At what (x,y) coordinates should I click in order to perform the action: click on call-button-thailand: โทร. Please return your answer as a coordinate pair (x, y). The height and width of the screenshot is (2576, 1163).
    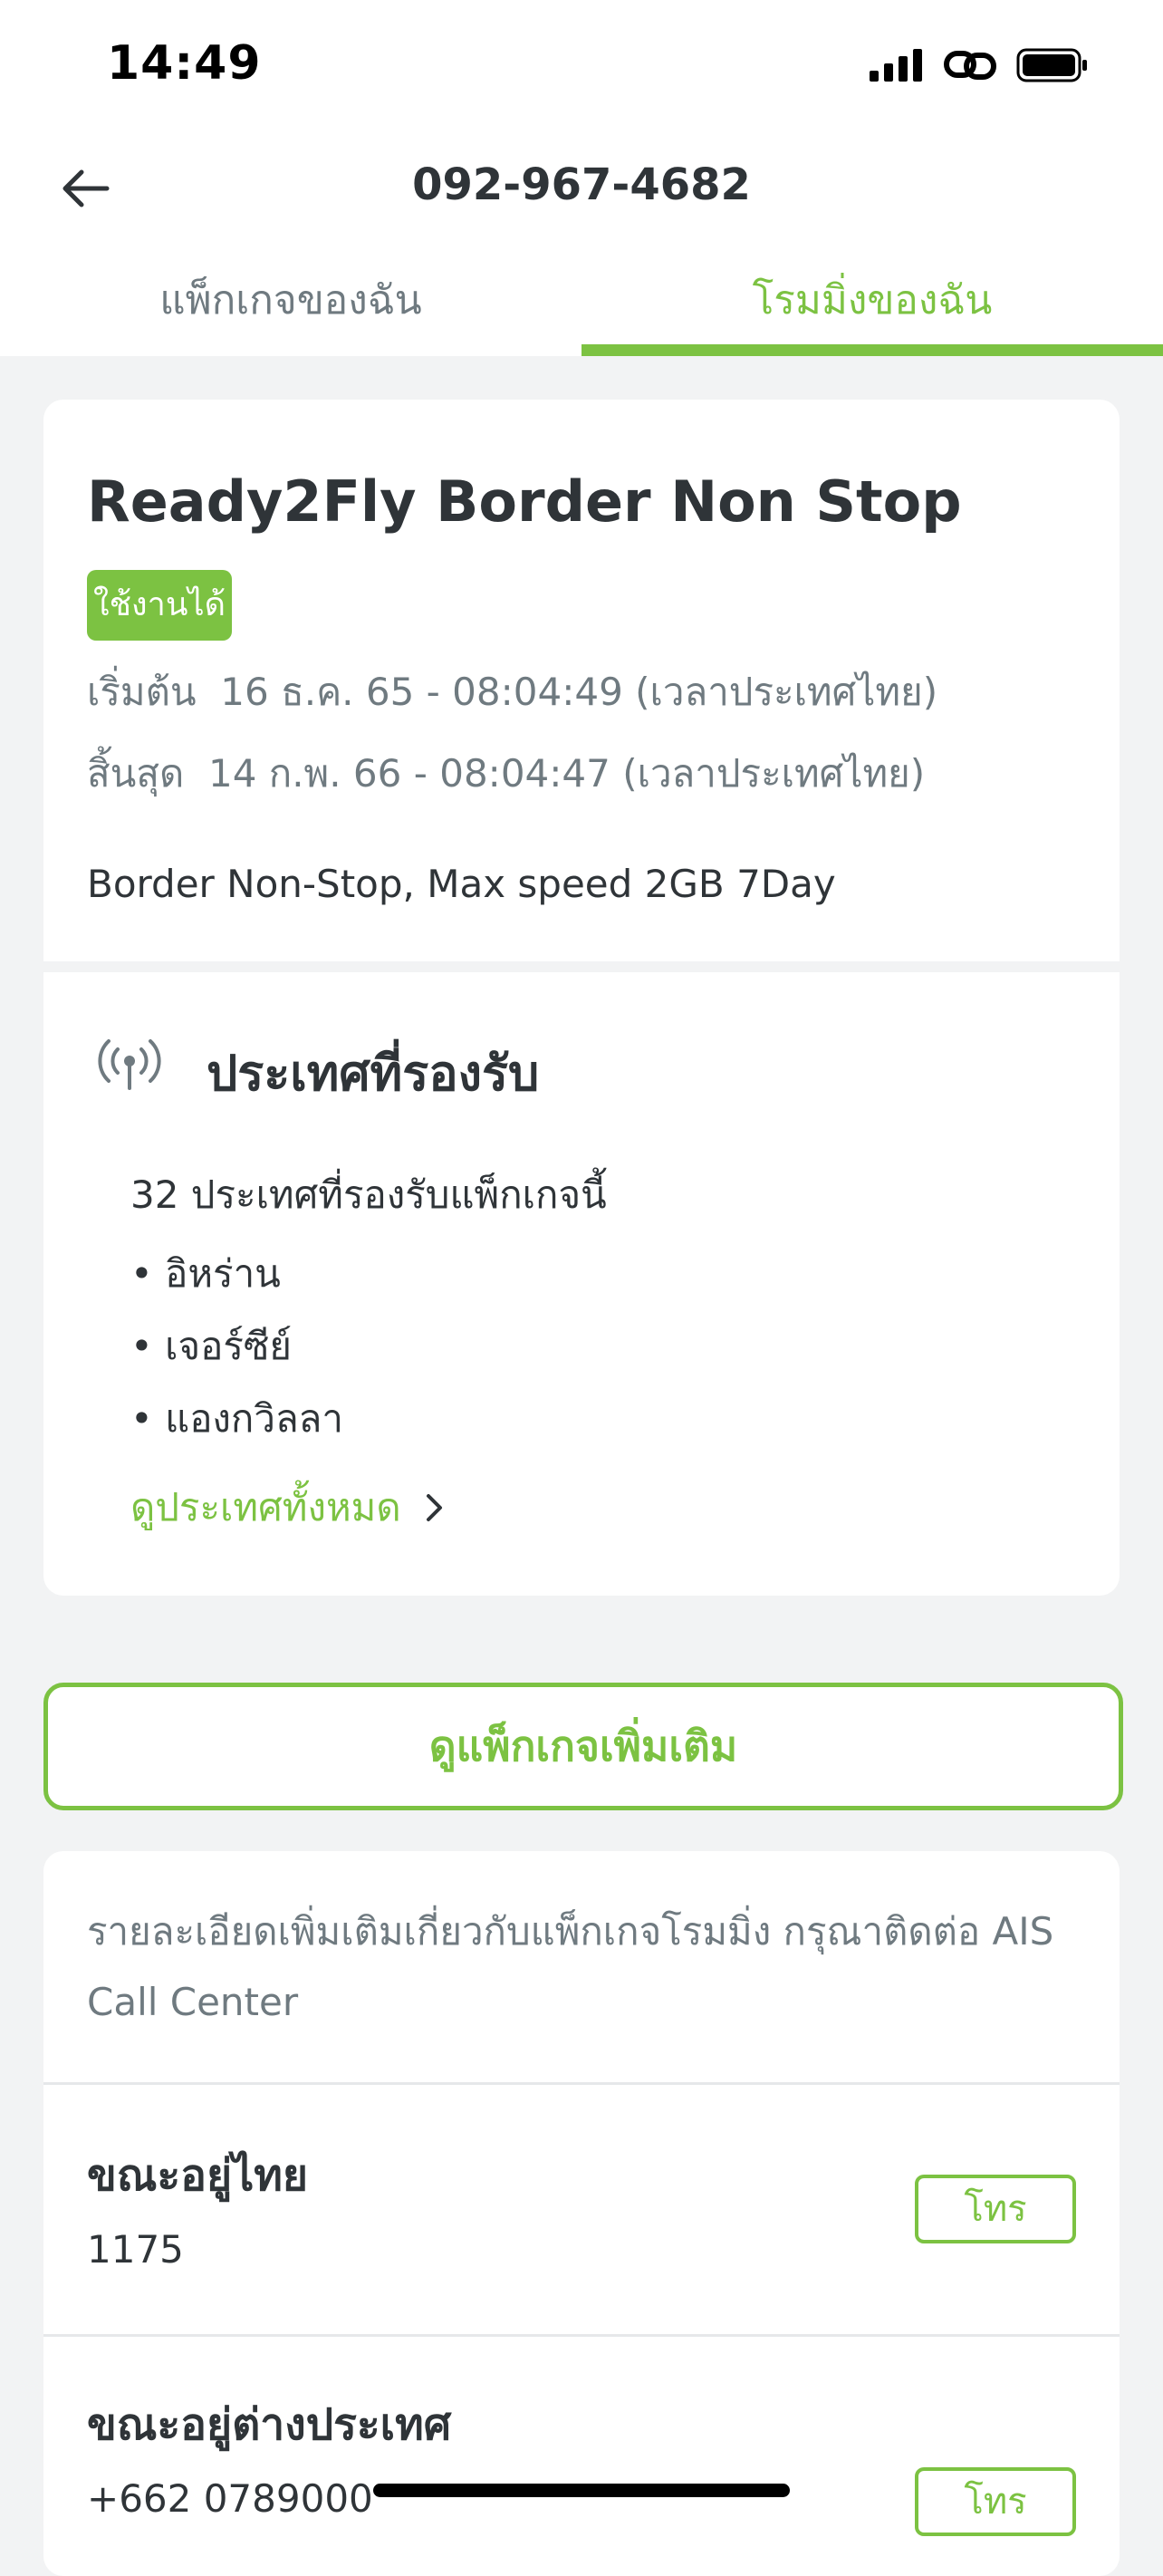
    Looking at the image, I should click on (995, 2209).